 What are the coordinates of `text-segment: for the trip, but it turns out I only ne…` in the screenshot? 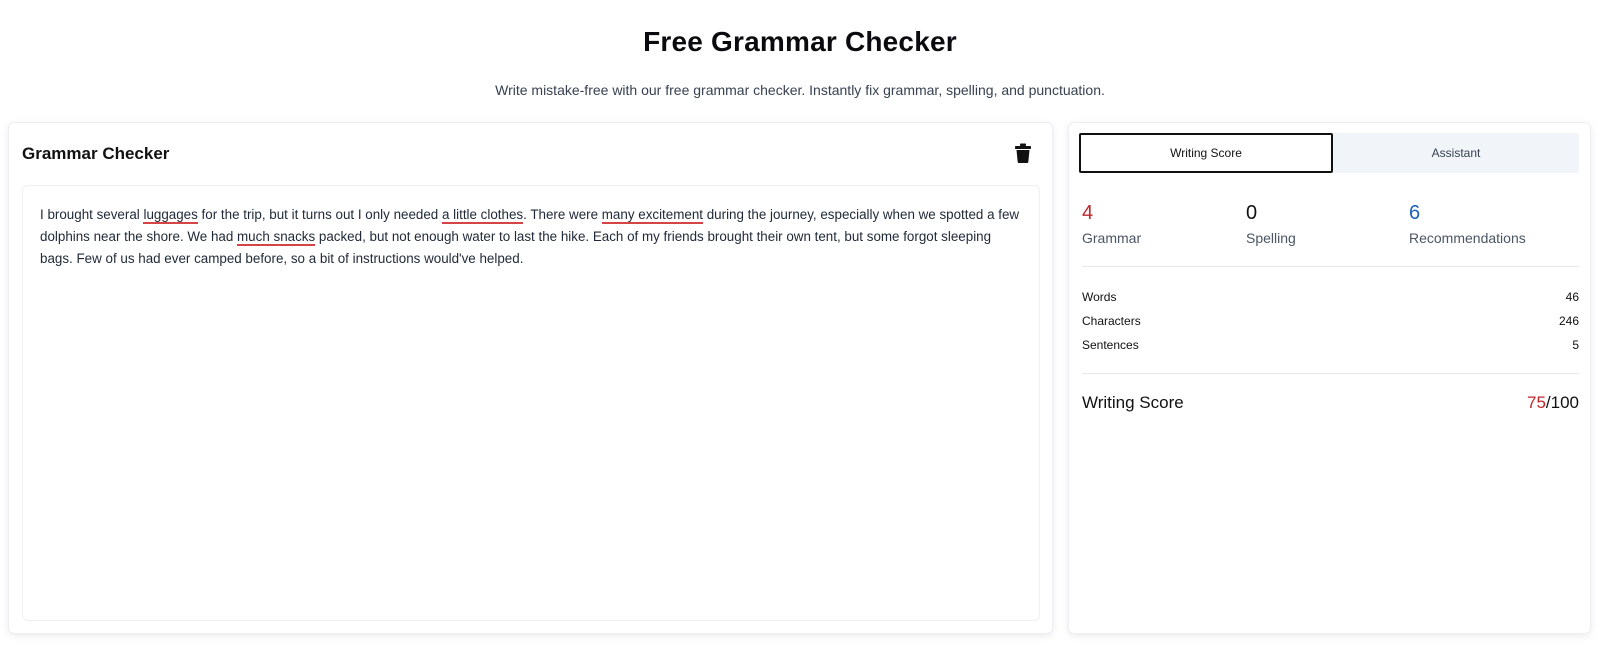 It's located at (319, 214).